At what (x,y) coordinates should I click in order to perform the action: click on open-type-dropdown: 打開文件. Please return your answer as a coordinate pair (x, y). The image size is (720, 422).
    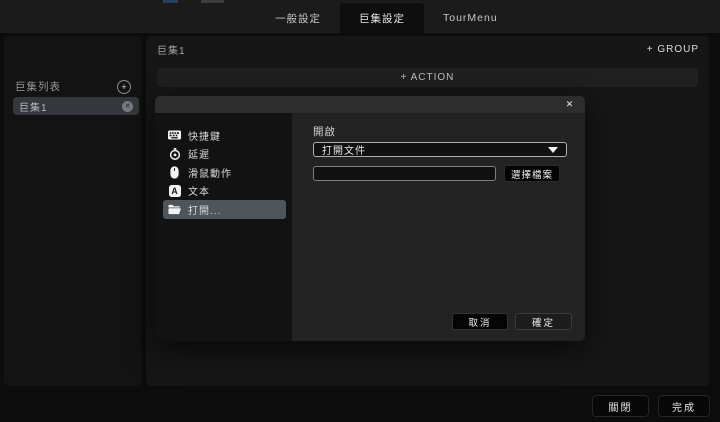
    Looking at the image, I should click on (440, 149).